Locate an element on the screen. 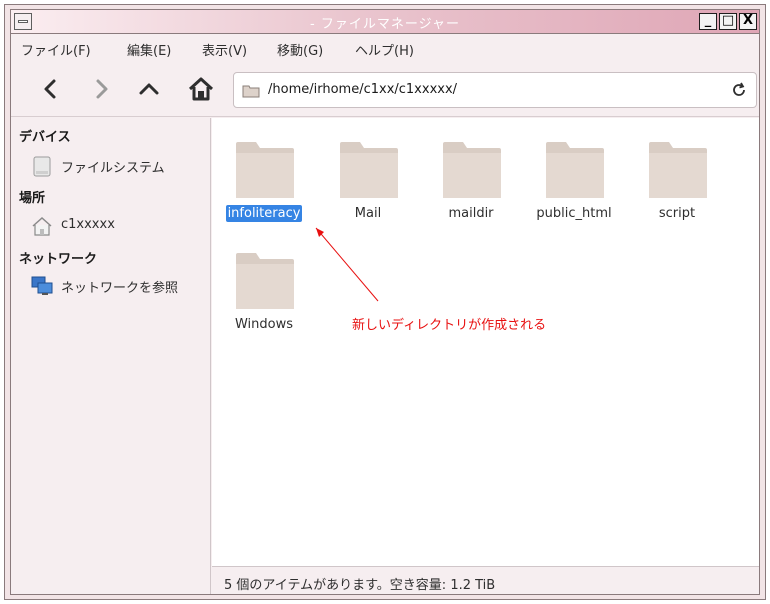 The image size is (770, 604). window-title: - ファイルマネージャー is located at coordinates (385, 24).